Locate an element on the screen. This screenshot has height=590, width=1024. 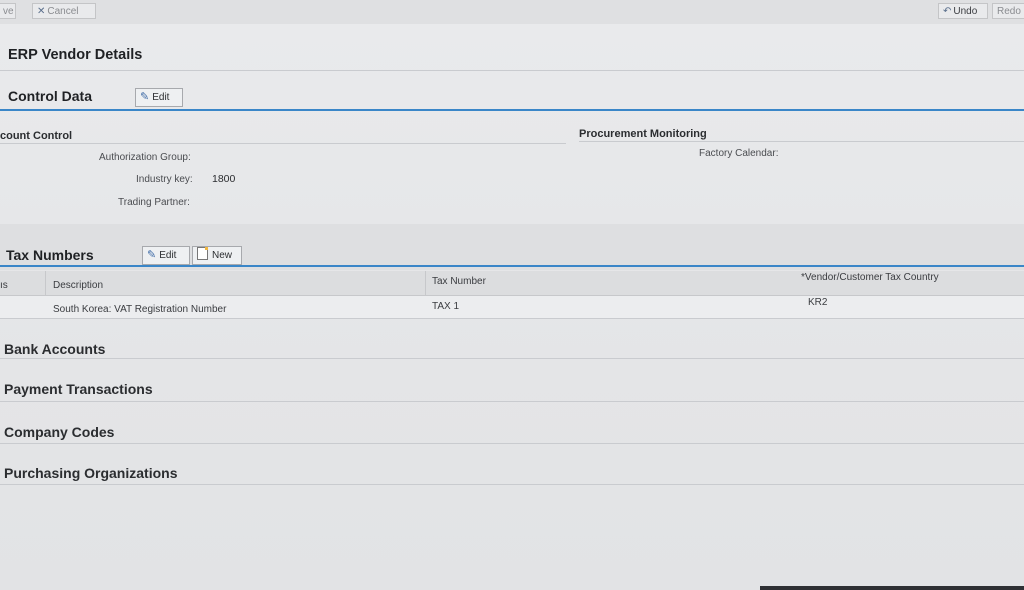
tax-numbers-divider is located at coordinates (512, 266).